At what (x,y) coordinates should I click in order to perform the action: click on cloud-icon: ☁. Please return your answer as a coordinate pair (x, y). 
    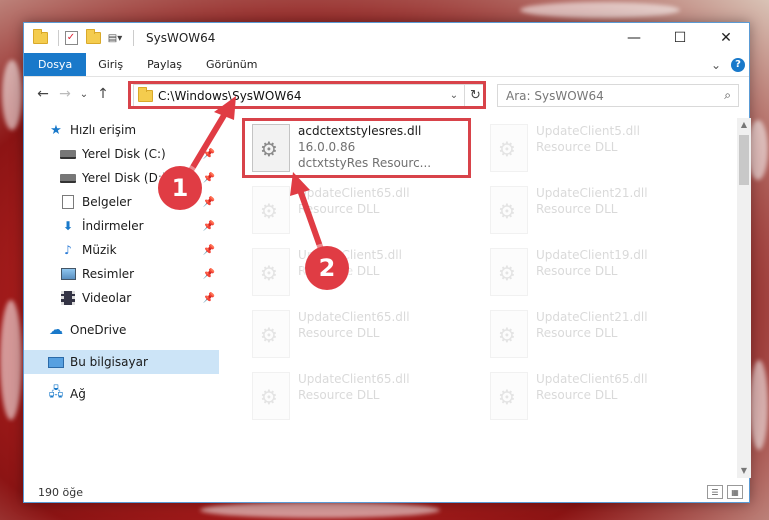
    Looking at the image, I should click on (56, 330).